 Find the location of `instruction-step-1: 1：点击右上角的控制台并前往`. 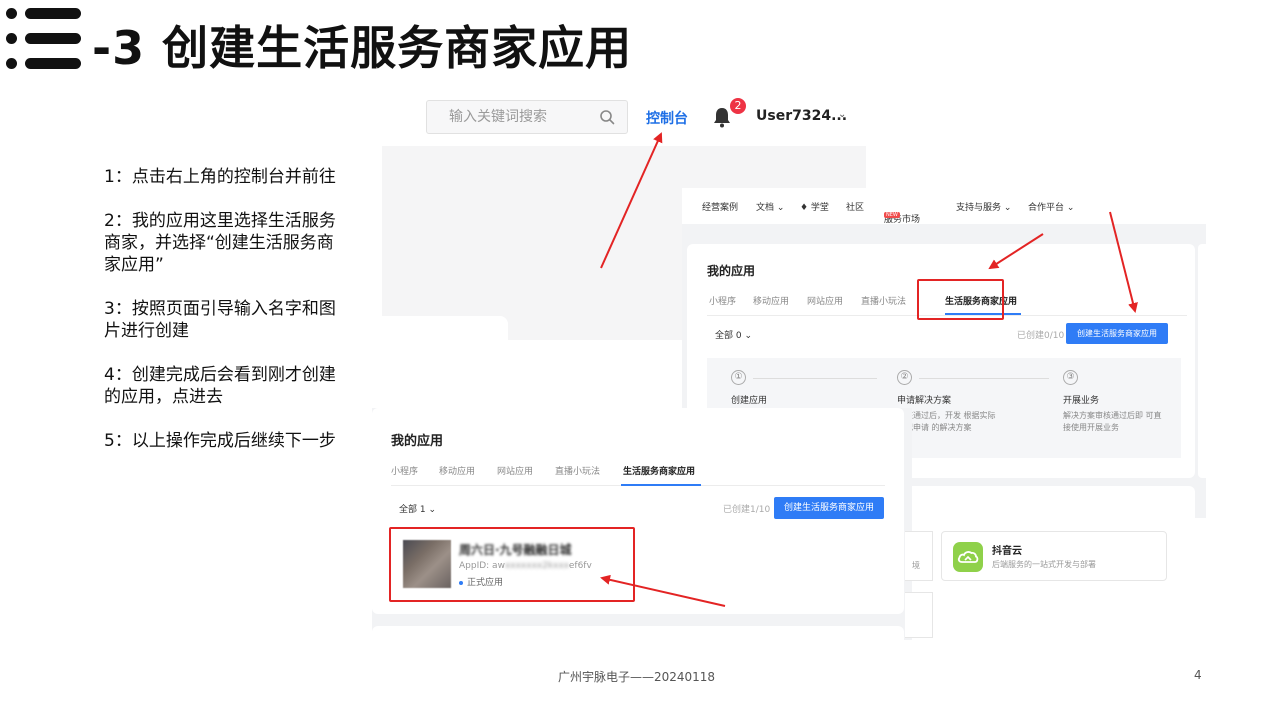

instruction-step-1: 1：点击右上角的控制台并前往 is located at coordinates (220, 177).